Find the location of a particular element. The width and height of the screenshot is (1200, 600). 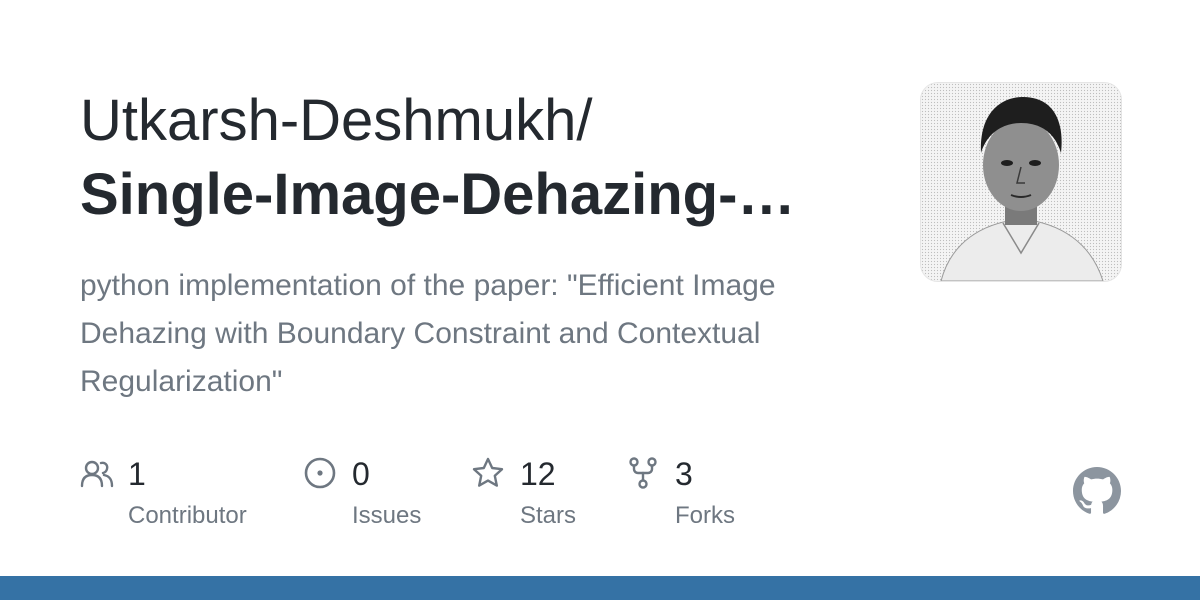

repo-forked-icon is located at coordinates (644, 473).